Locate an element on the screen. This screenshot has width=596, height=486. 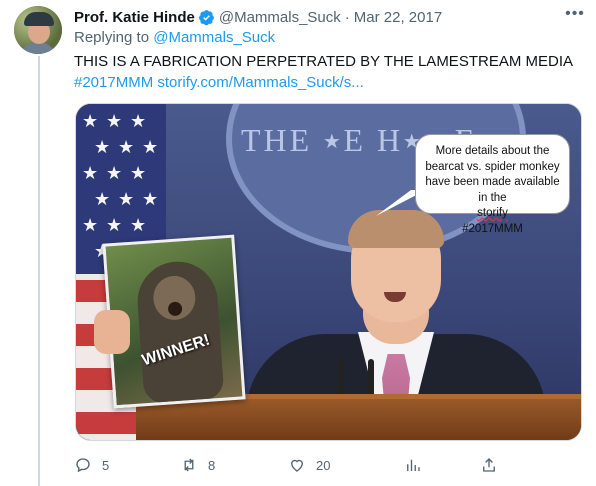
retweet-count: 8 is located at coordinates (212, 465).